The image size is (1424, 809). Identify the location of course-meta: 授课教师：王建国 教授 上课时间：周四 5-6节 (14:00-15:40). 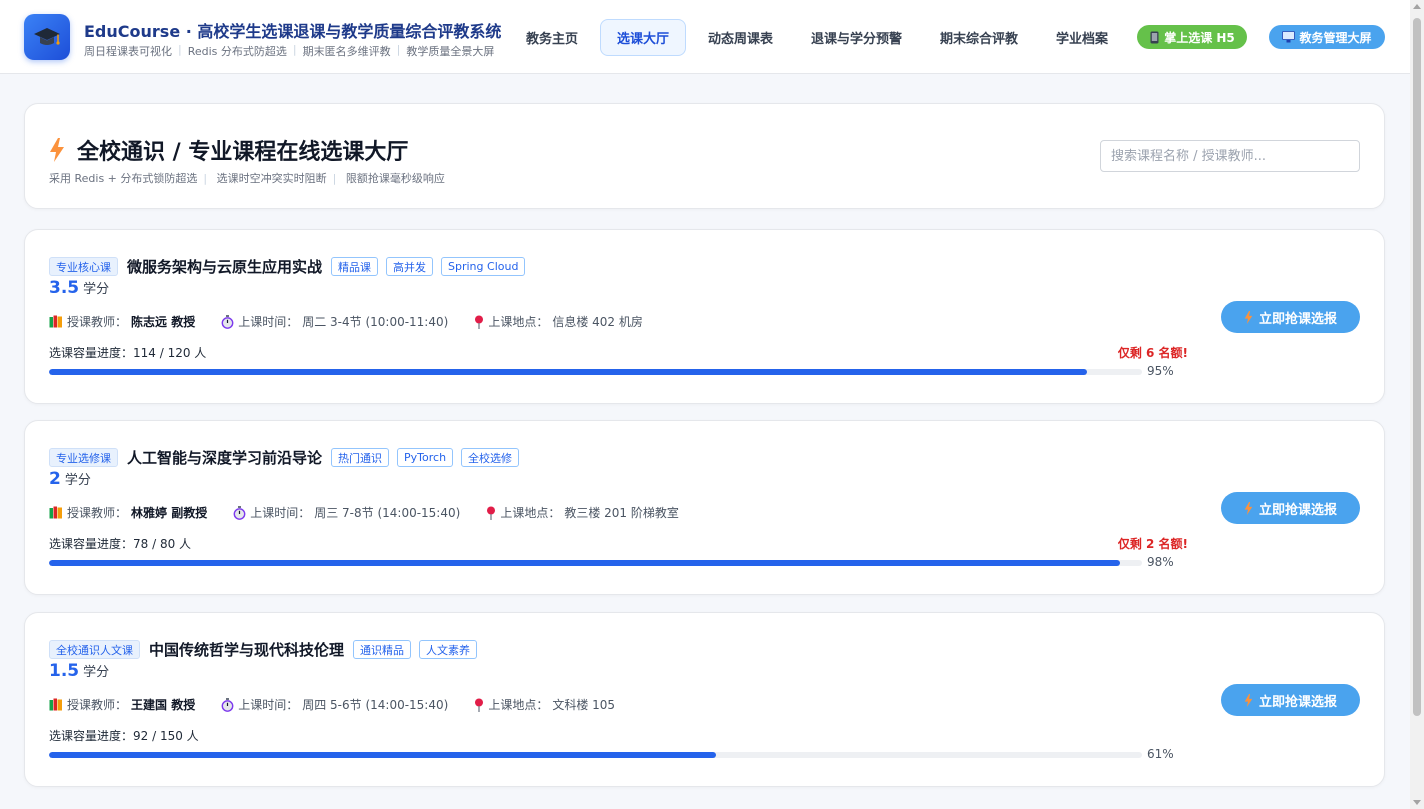
(345, 704).